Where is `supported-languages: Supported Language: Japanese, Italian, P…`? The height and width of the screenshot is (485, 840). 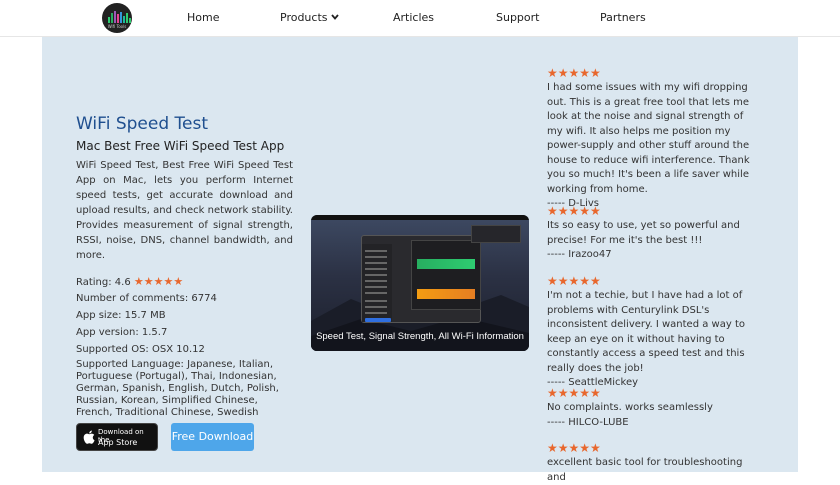 supported-languages: Supported Language: Japanese, Italian, P… is located at coordinates (177, 388).